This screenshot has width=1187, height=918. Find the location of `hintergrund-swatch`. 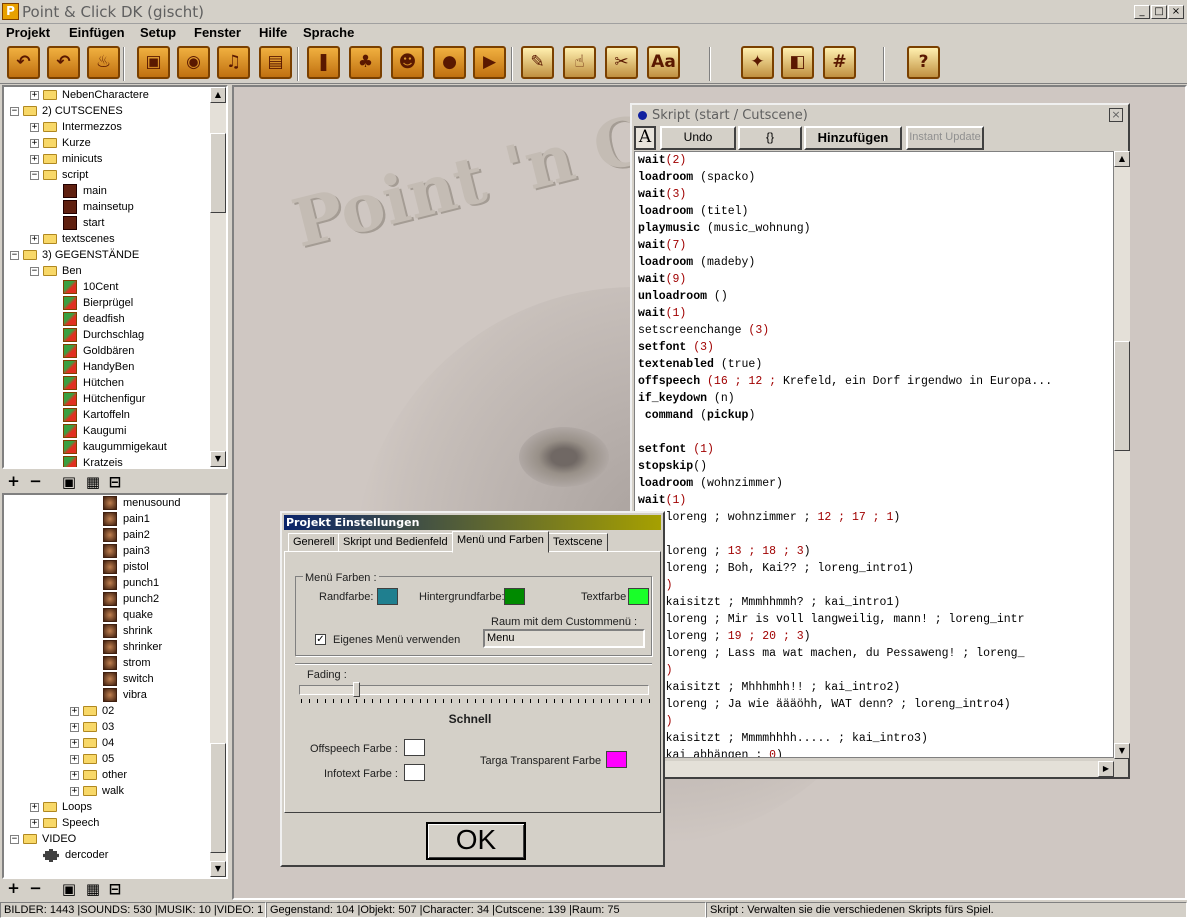

hintergrund-swatch is located at coordinates (514, 596).